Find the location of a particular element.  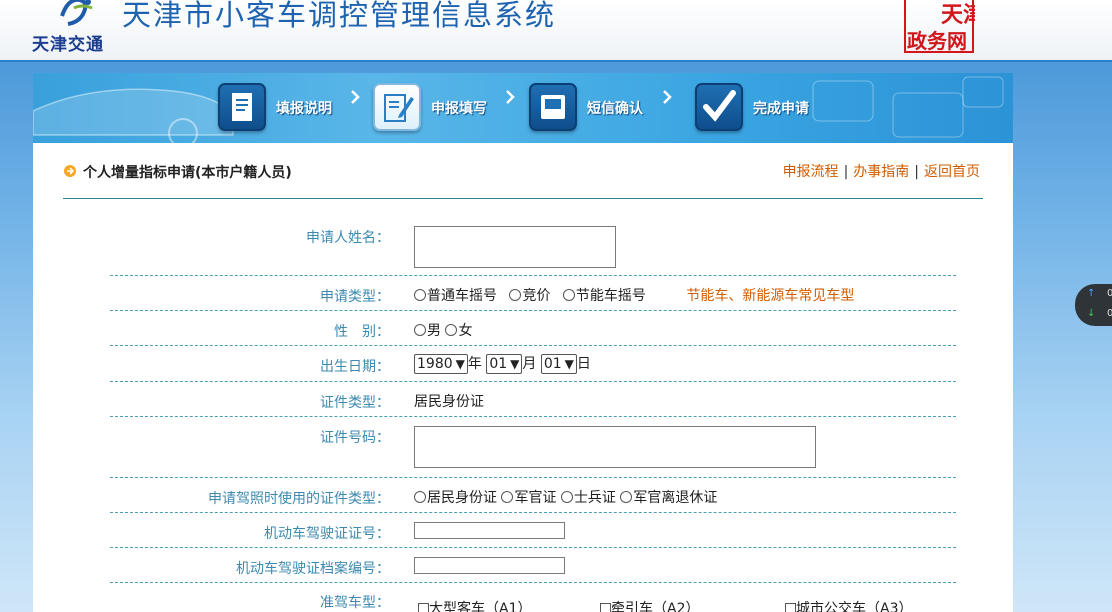

page-title: 个人增量指标申请(本市户籍人员) is located at coordinates (187, 173).